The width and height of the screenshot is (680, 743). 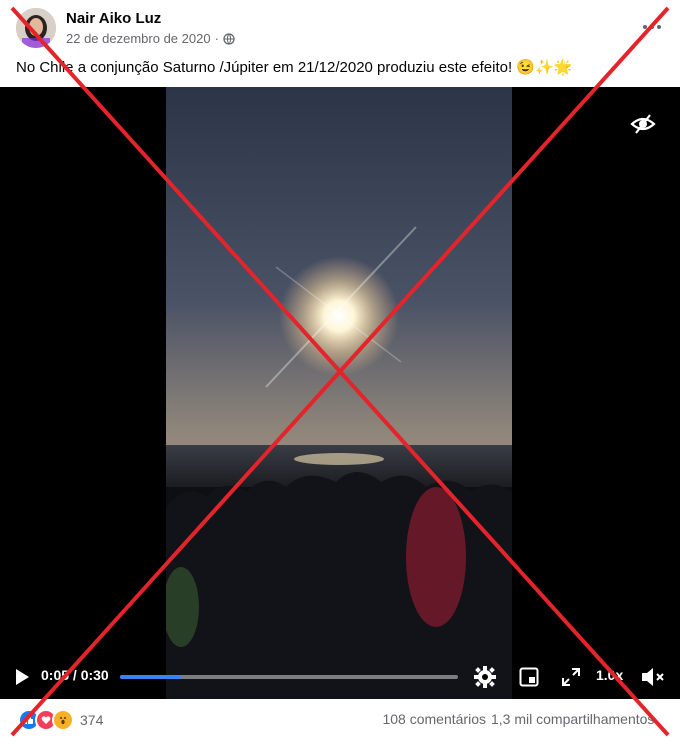 What do you see at coordinates (113, 18) in the screenshot?
I see `author-name: Nair Aiko Luz` at bounding box center [113, 18].